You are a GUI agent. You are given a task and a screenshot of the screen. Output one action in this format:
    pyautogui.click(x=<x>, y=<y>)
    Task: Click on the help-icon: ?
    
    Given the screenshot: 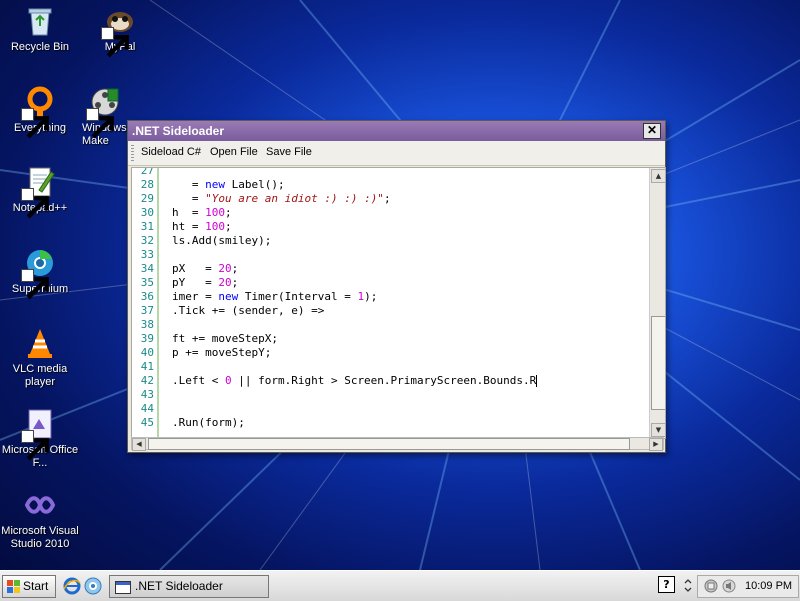 What is the action you would take?
    pyautogui.click(x=666, y=584)
    